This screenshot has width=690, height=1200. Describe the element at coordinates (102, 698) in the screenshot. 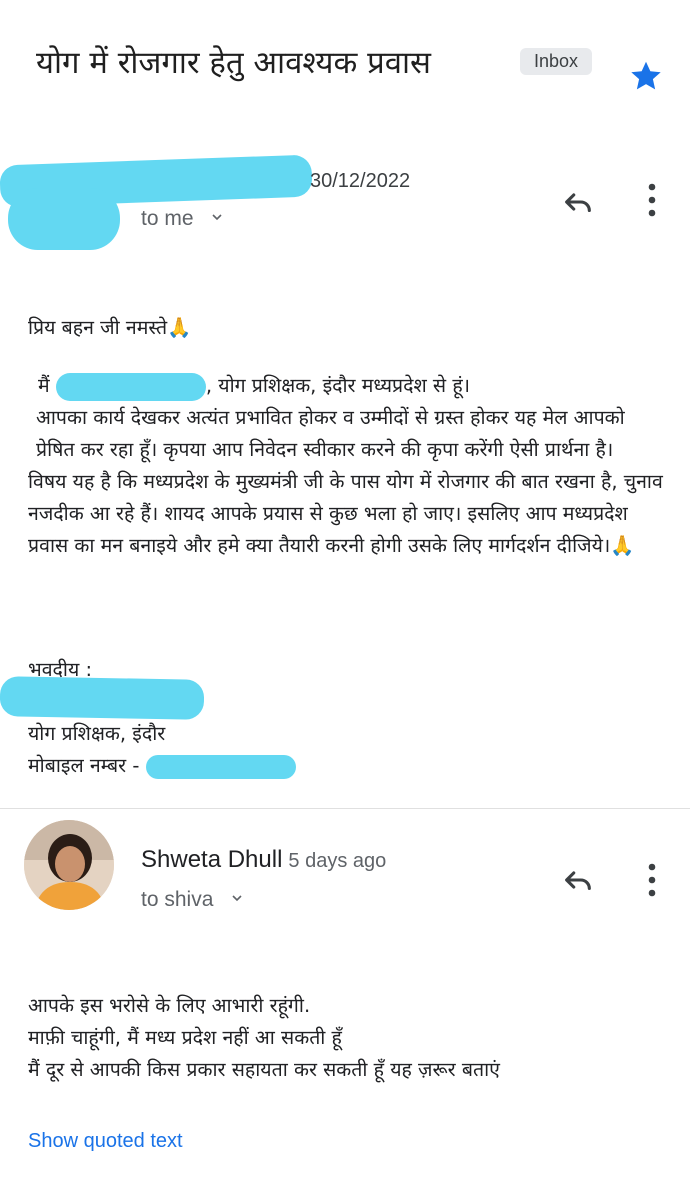

I see `redacted-signature-name` at that location.